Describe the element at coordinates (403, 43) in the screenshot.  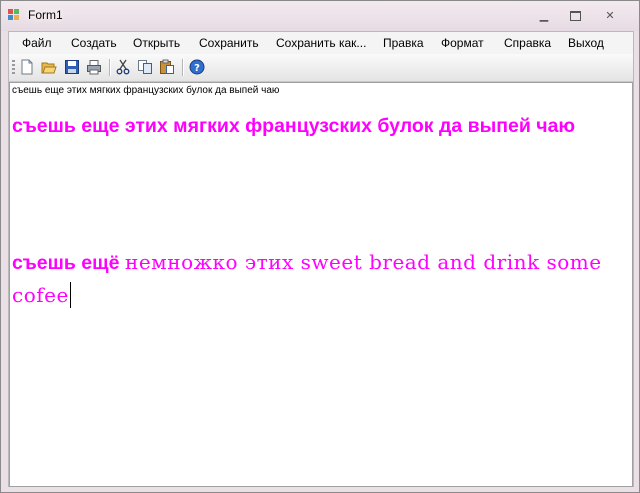
I see `menu-edit: Правка` at that location.